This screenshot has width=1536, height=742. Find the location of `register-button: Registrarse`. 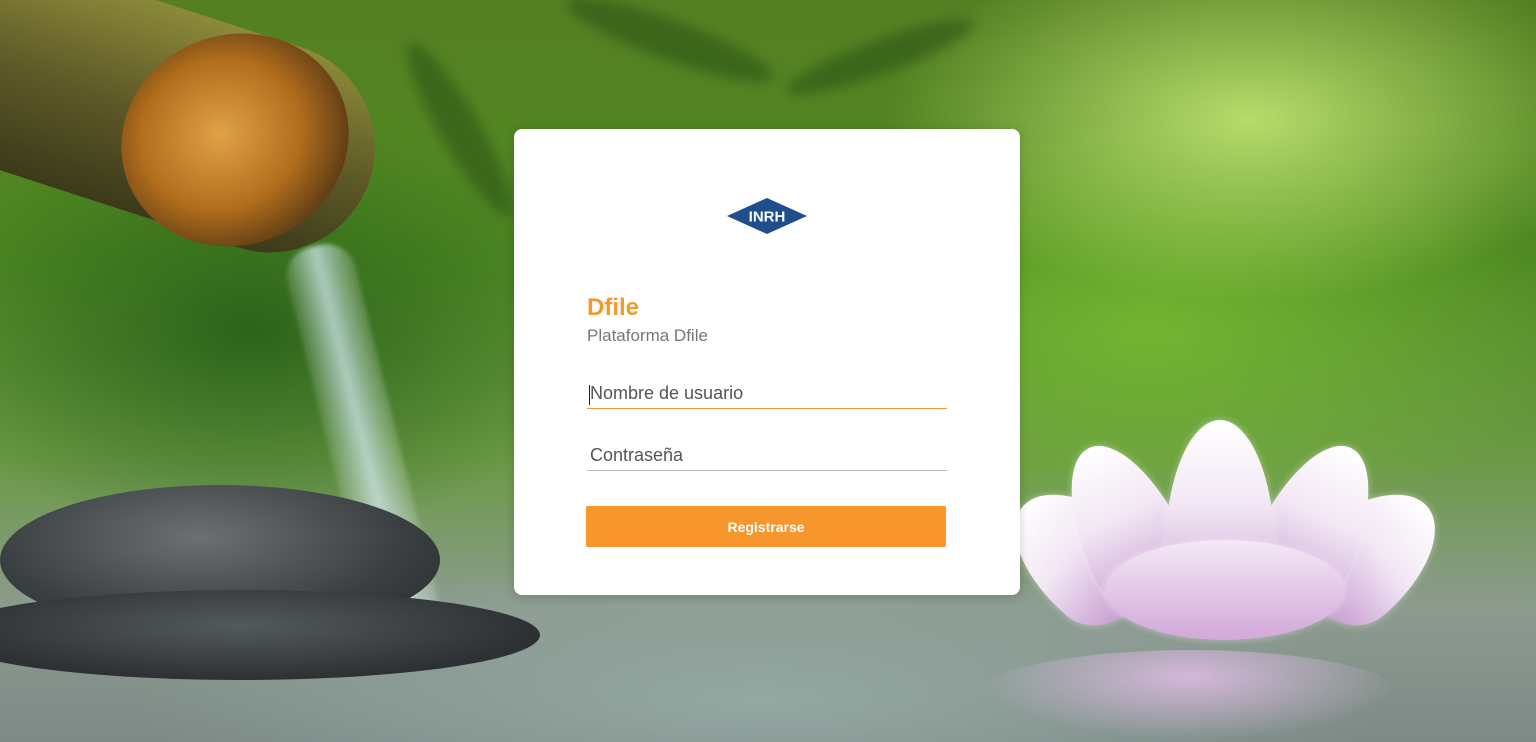

register-button: Registrarse is located at coordinates (766, 526).